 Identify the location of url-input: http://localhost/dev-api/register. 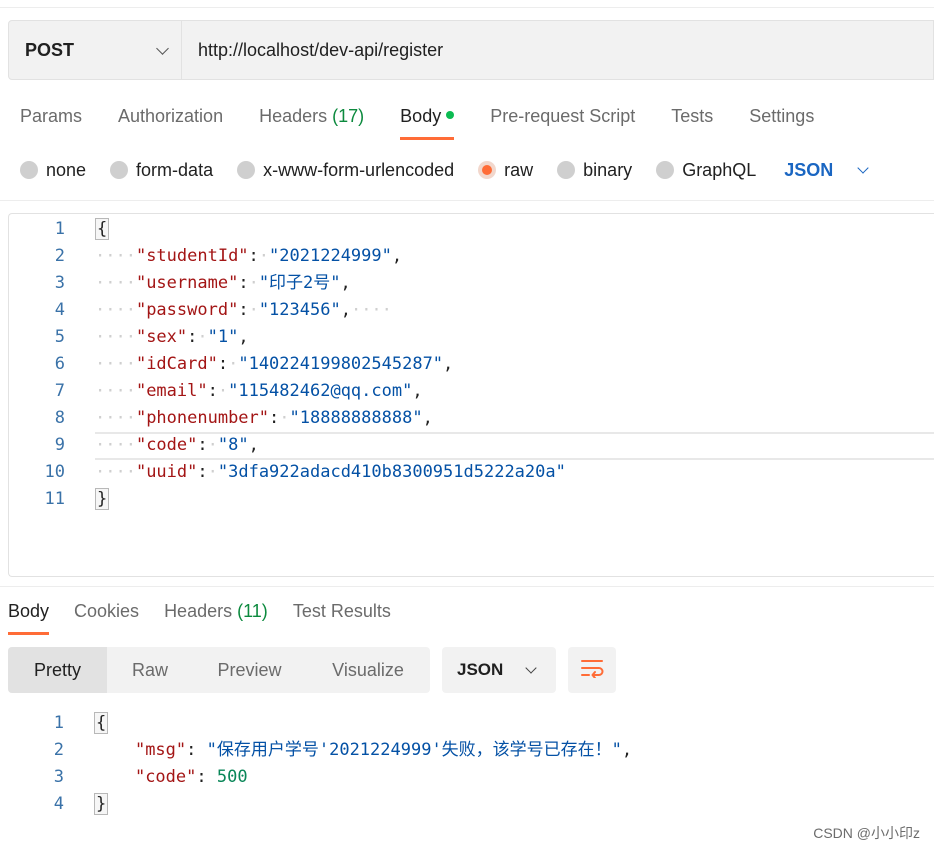
(312, 50).